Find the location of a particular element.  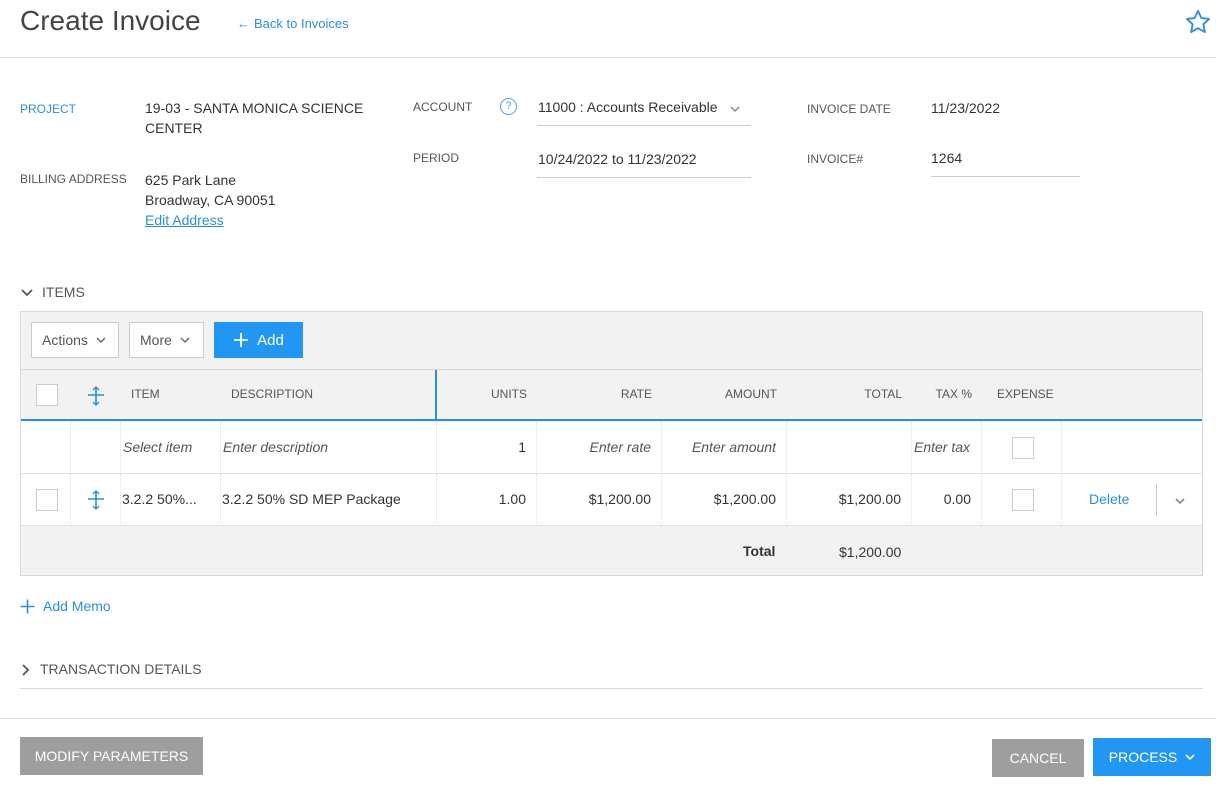

more-dropdown: More is located at coordinates (166, 340).